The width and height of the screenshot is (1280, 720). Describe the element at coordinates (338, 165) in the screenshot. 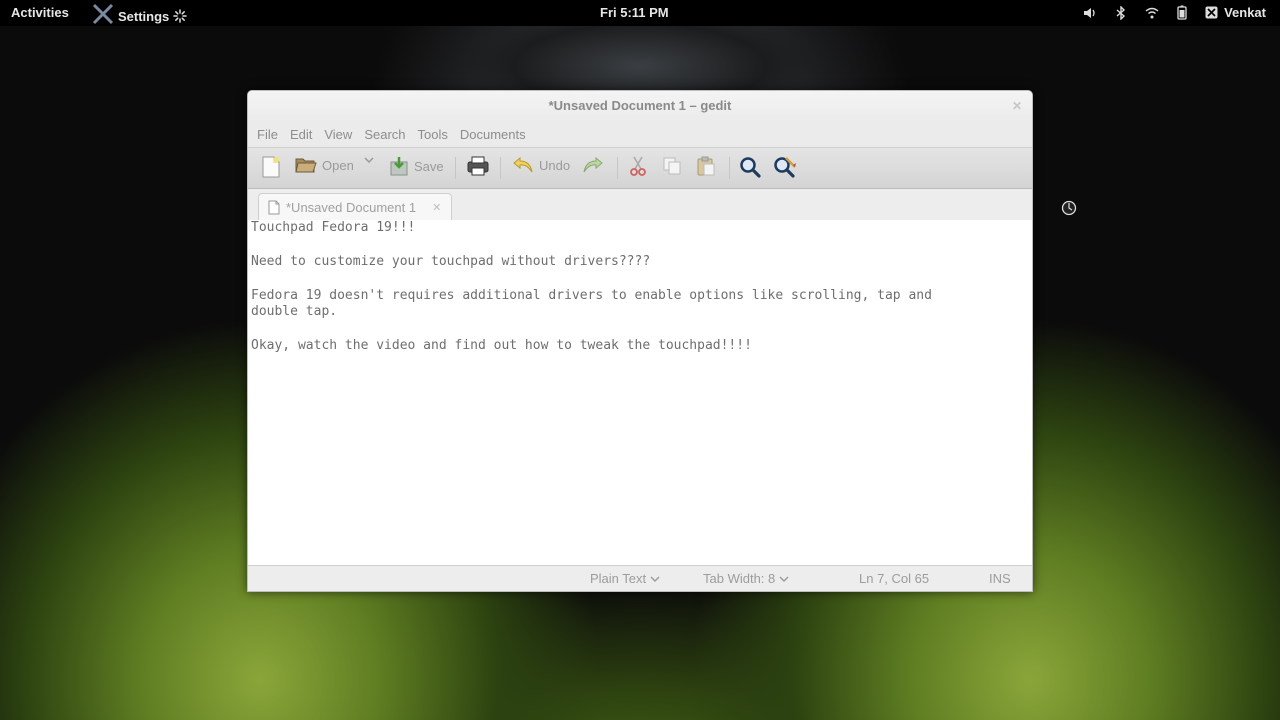

I see `open-label: Open` at that location.